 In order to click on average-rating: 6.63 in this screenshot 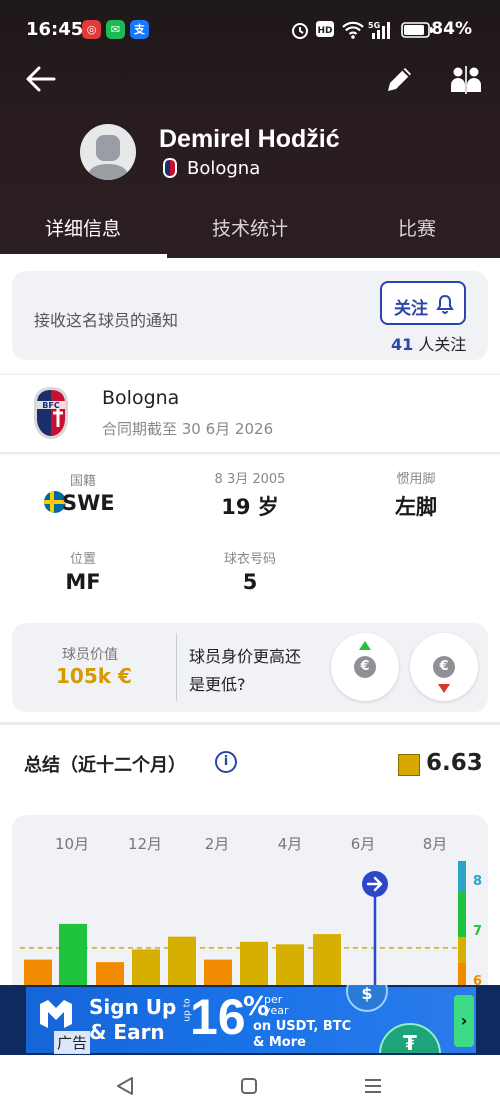, I will do `click(454, 763)`.